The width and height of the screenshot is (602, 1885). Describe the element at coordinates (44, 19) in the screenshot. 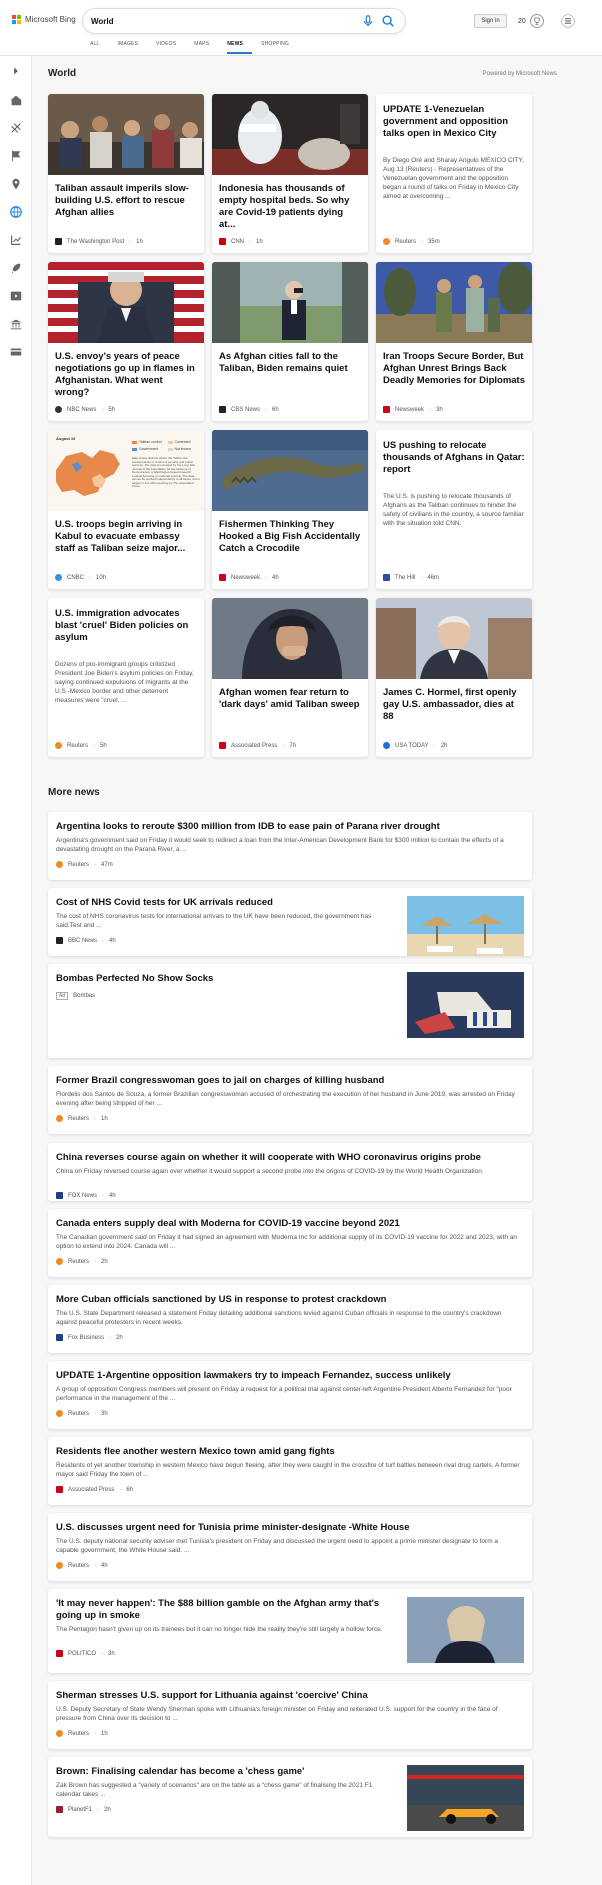

I see `bing-logo: Microsoft Bing` at that location.